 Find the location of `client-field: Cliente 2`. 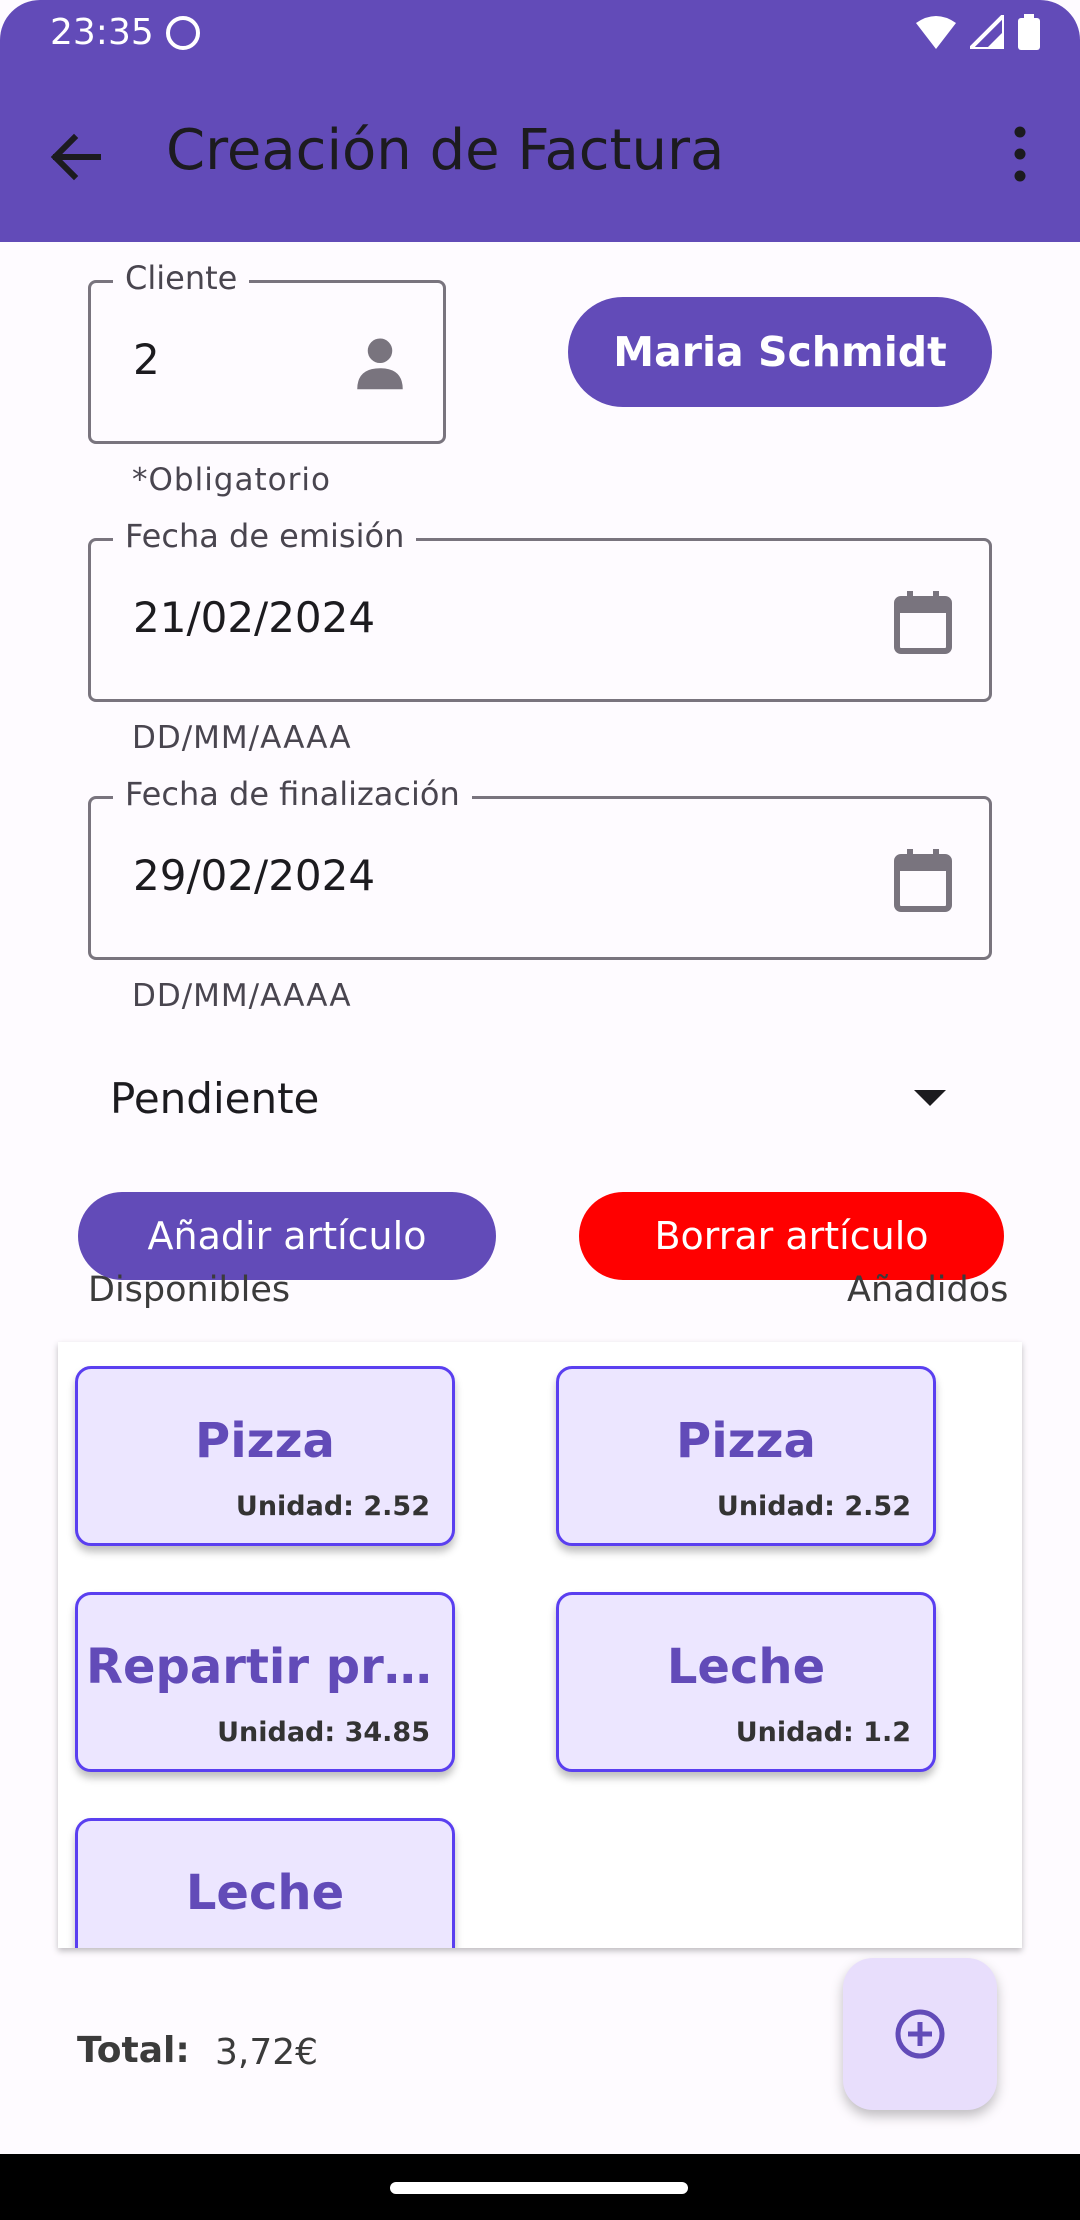

client-field: Cliente 2 is located at coordinates (267, 351).